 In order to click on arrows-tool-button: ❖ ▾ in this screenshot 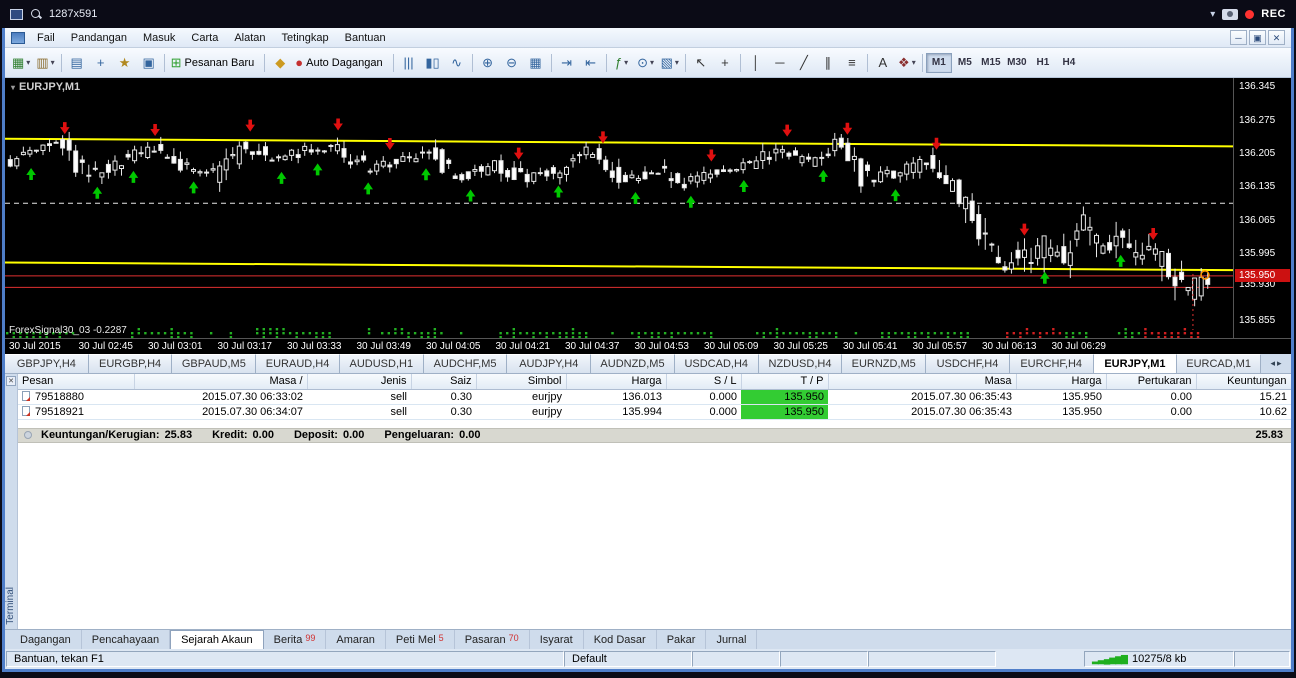, I will do `click(907, 63)`.